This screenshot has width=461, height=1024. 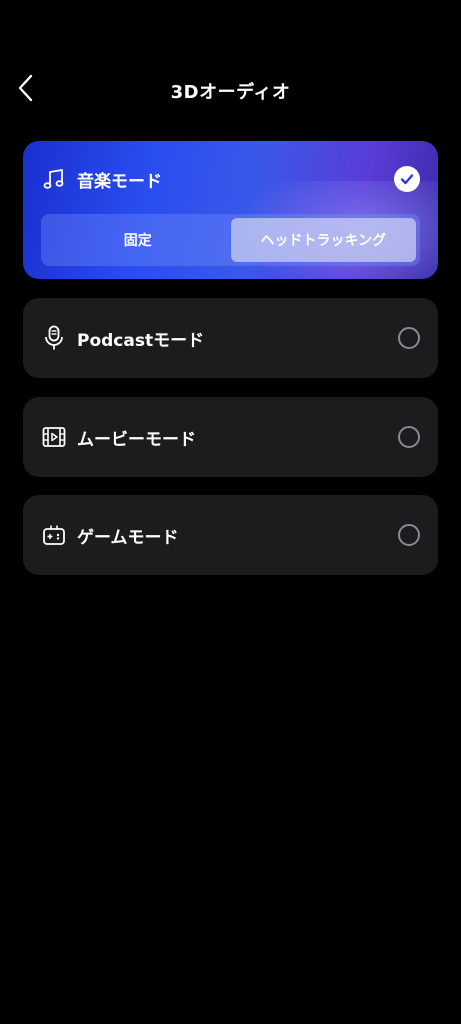 I want to click on mode-row-movie: ムービーモード, so click(x=230, y=437).